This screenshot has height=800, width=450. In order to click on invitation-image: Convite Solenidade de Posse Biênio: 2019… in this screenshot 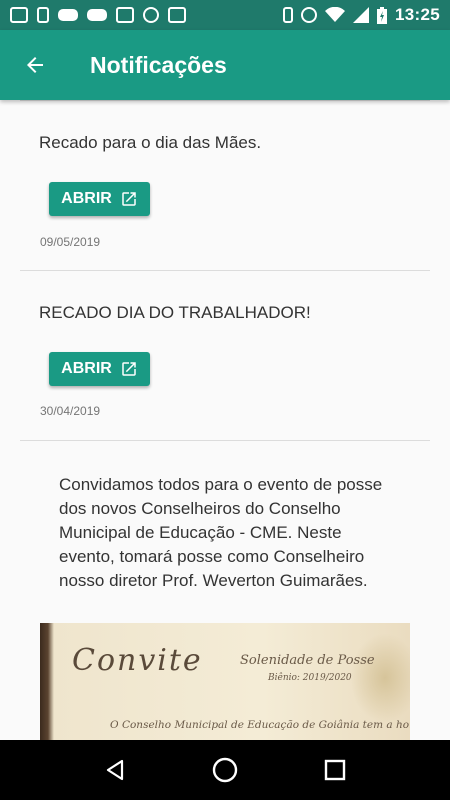, I will do `click(225, 681)`.